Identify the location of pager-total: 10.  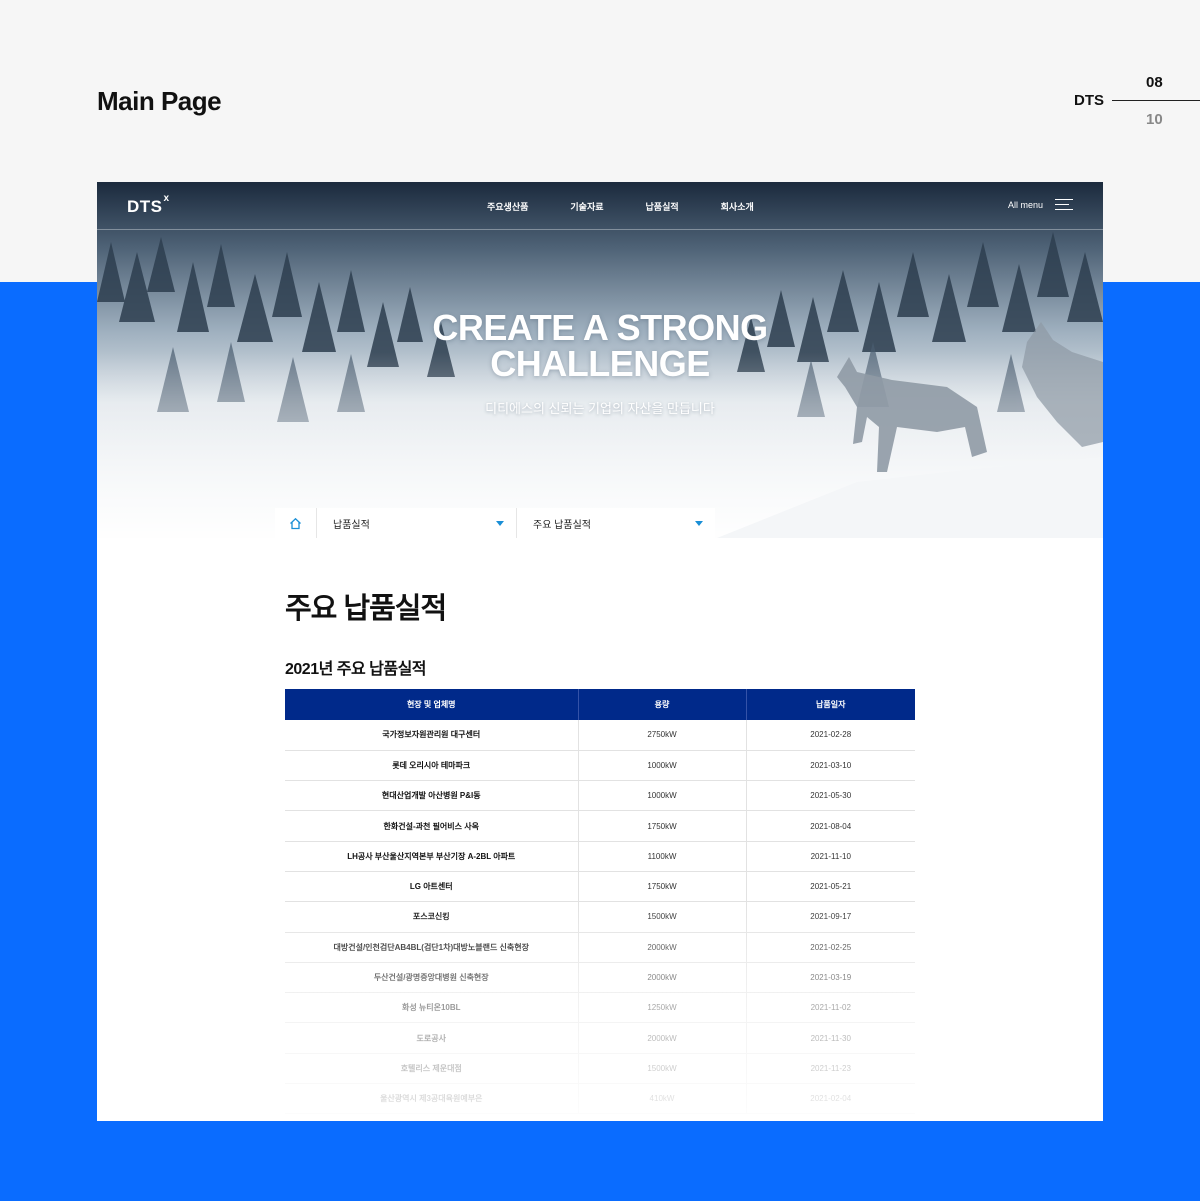
(1154, 119).